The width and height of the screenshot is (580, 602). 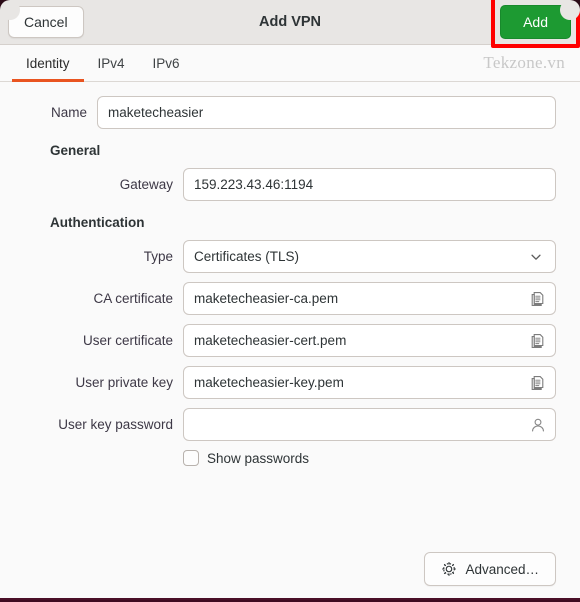 What do you see at coordinates (290, 600) in the screenshot?
I see `window-bottom-edge` at bounding box center [290, 600].